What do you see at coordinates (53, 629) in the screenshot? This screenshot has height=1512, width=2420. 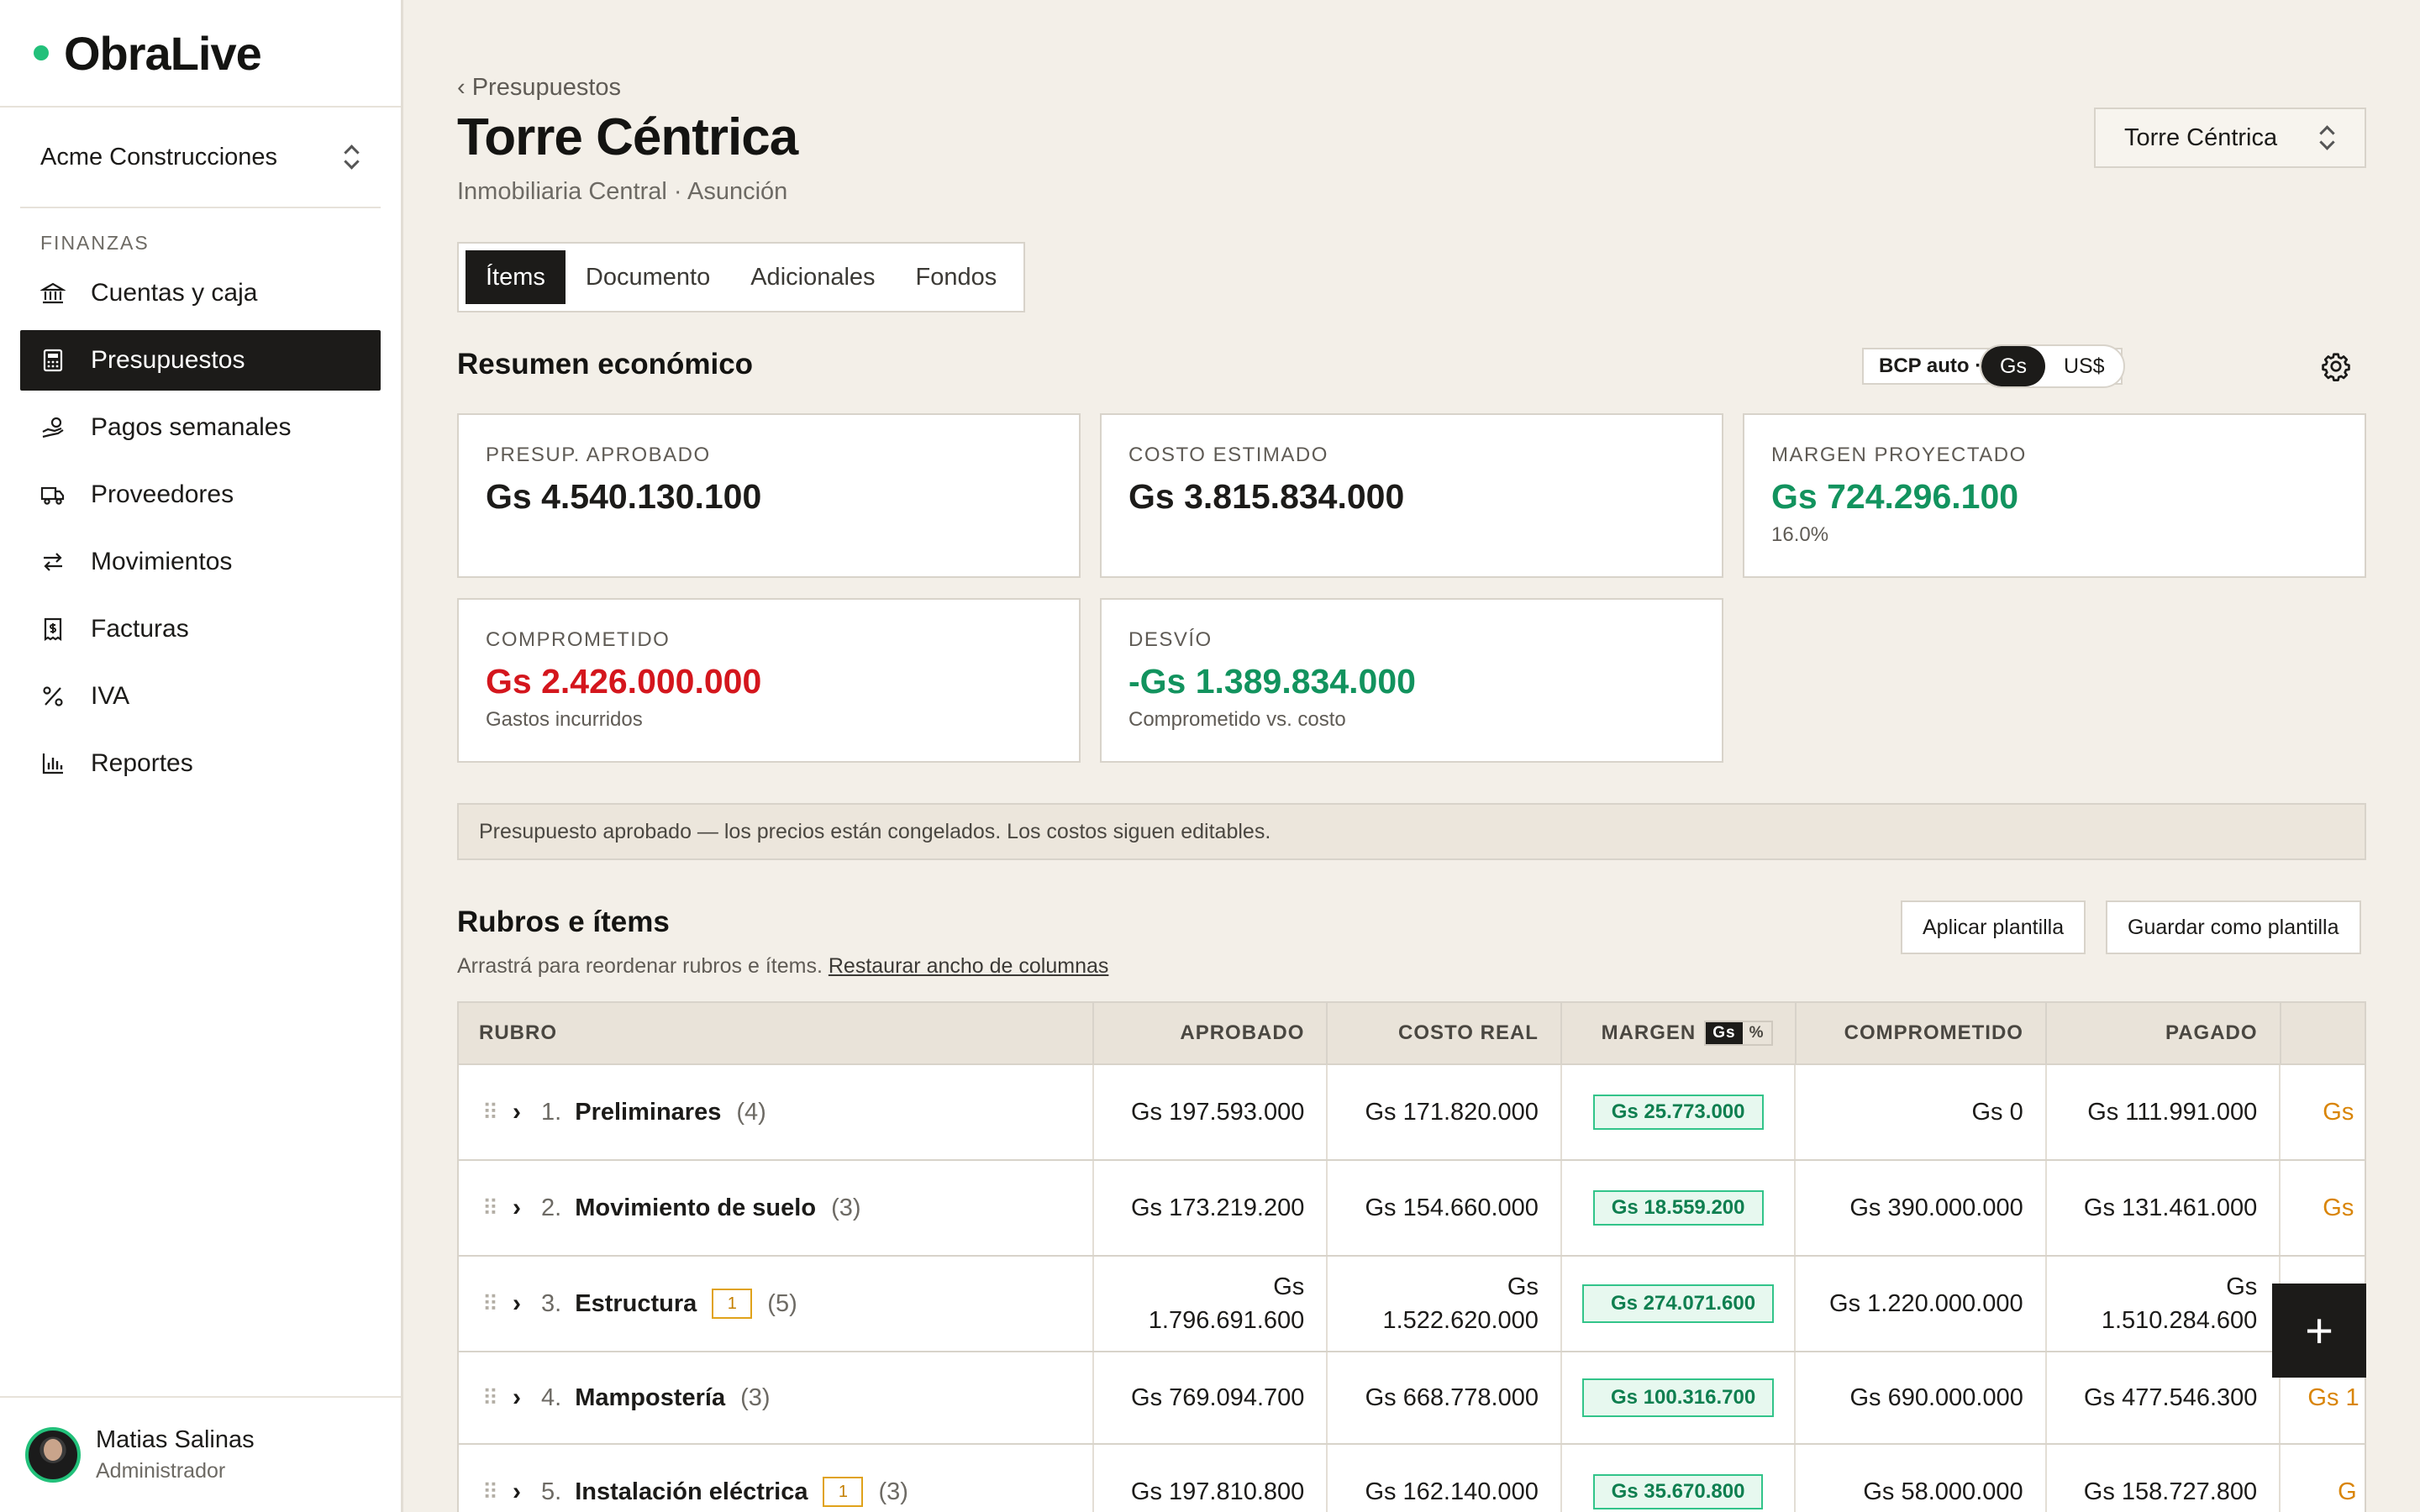 I see `receipt-icon` at bounding box center [53, 629].